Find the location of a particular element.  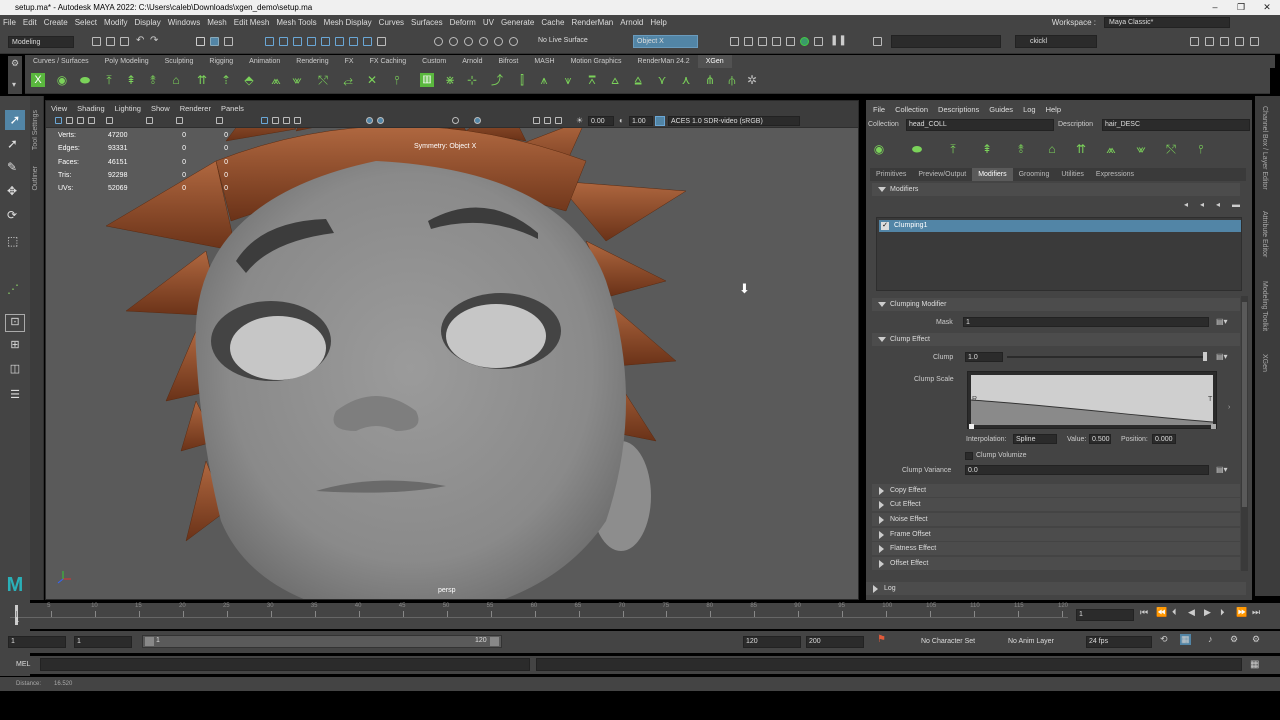

xg-cut-icon: ⤲ is located at coordinates (1171, 149).